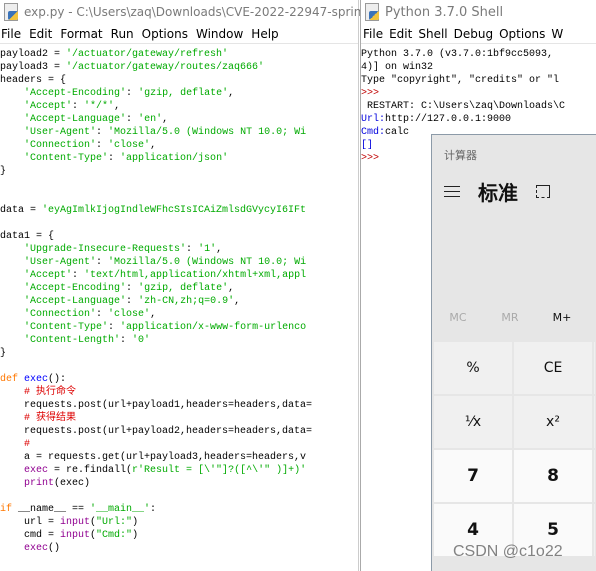  What do you see at coordinates (367, 145) in the screenshot?
I see `code-token: []` at bounding box center [367, 145].